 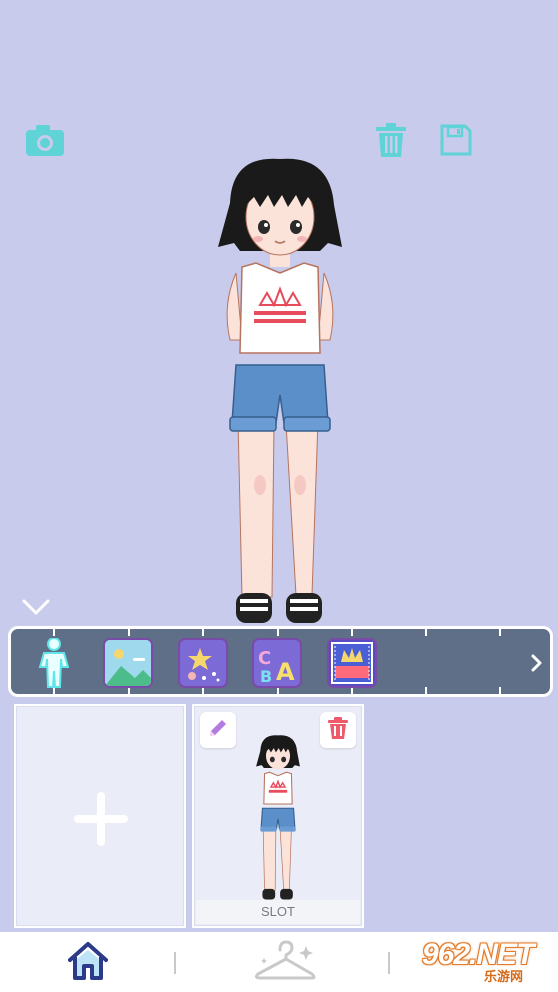 I want to click on hanger-icon, so click(x=285, y=964).